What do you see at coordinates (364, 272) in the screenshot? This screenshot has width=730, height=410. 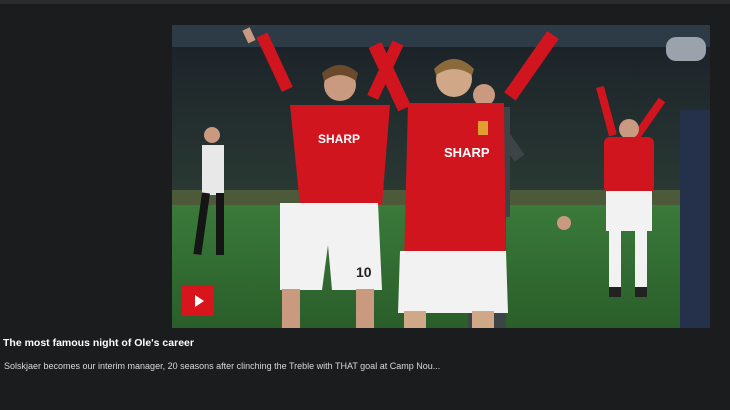 I see `shirt-number-text: 10` at bounding box center [364, 272].